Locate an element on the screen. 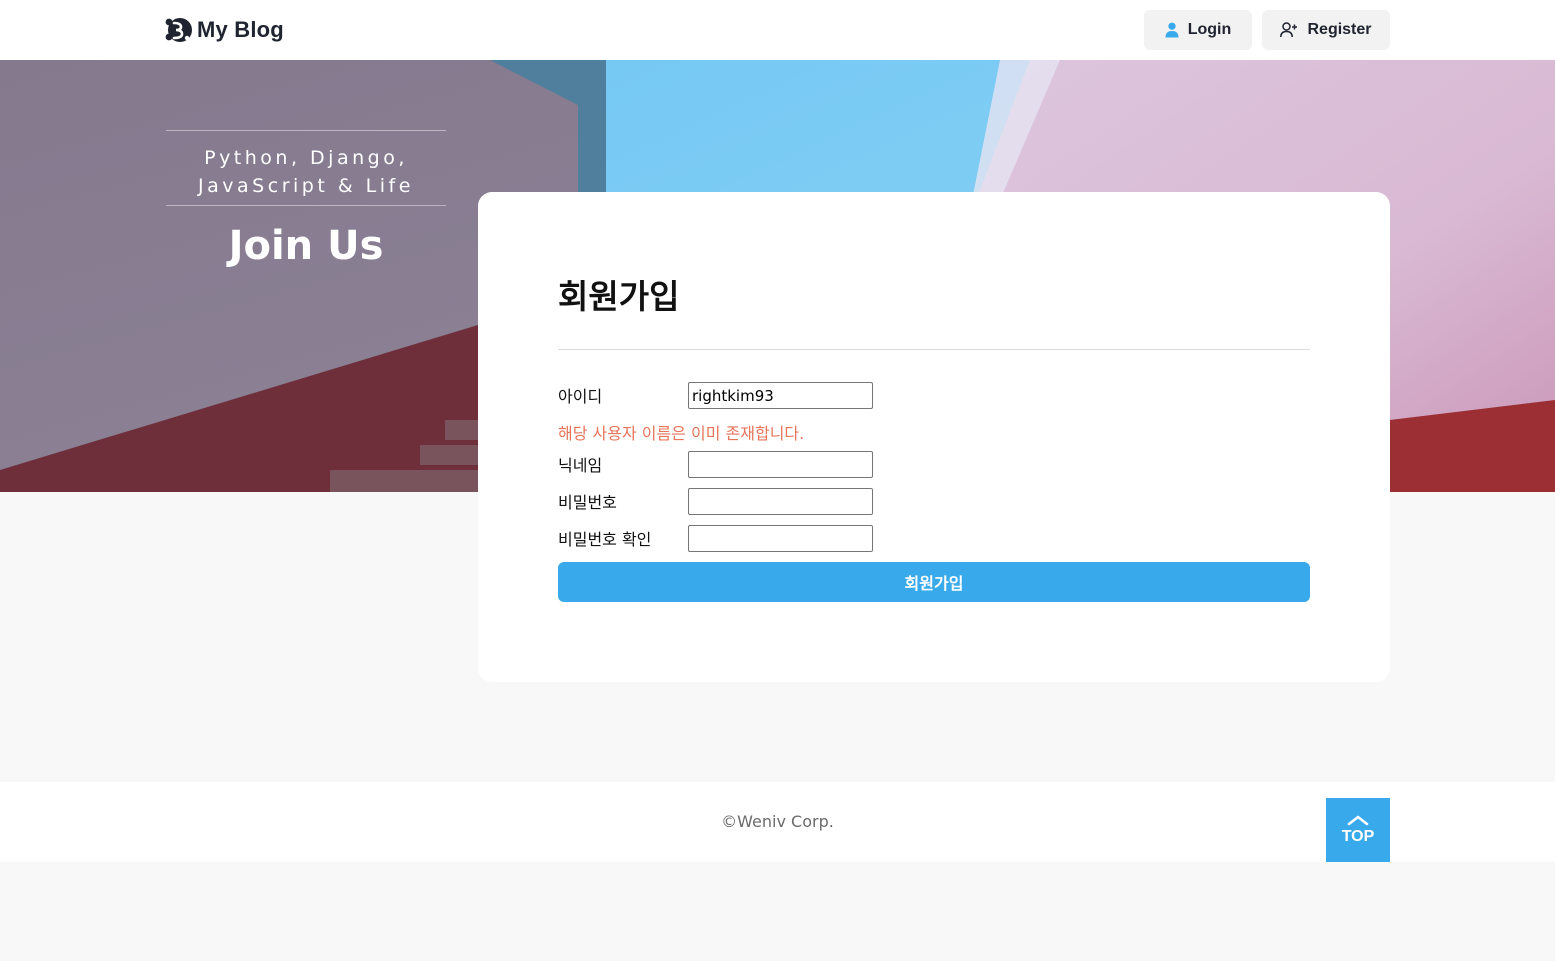 The height and width of the screenshot is (961, 1555). user-plus-icon is located at coordinates (1289, 30).